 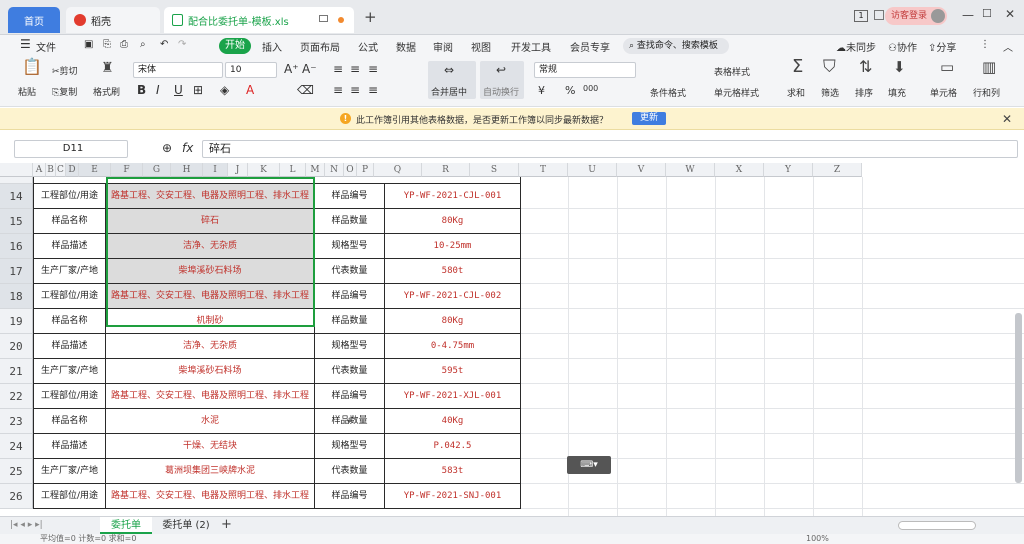 What do you see at coordinates (187, 148) in the screenshot?
I see `fx-icon: fx` at bounding box center [187, 148].